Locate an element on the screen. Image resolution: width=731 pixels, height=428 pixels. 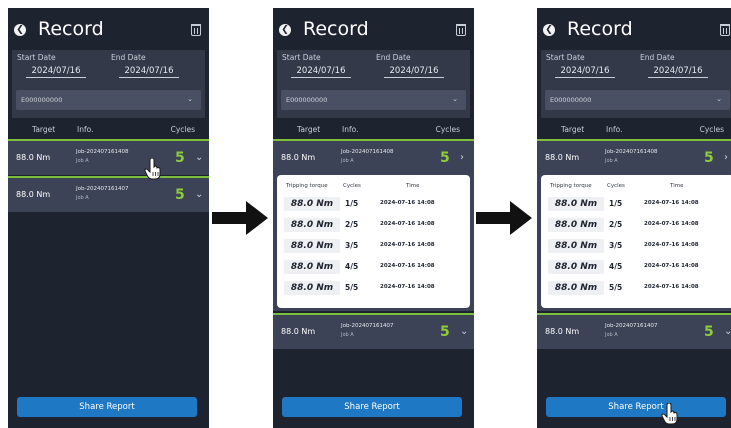
detail-header-torque: Tripping torque is located at coordinates (571, 186).